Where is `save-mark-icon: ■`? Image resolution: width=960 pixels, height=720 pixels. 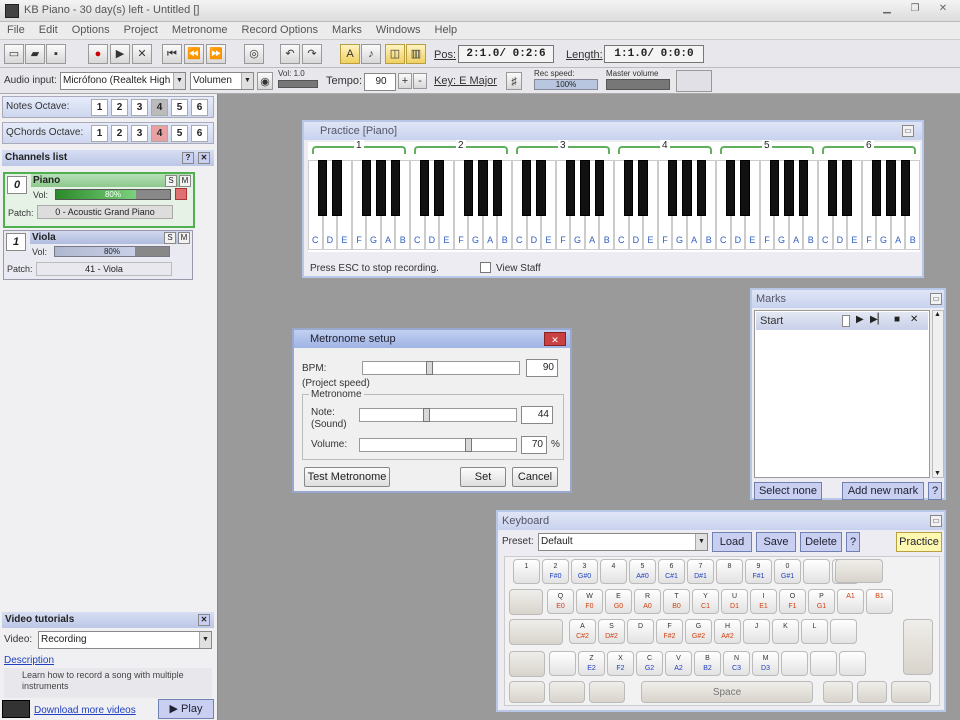 save-mark-icon: ■ is located at coordinates (897, 319).